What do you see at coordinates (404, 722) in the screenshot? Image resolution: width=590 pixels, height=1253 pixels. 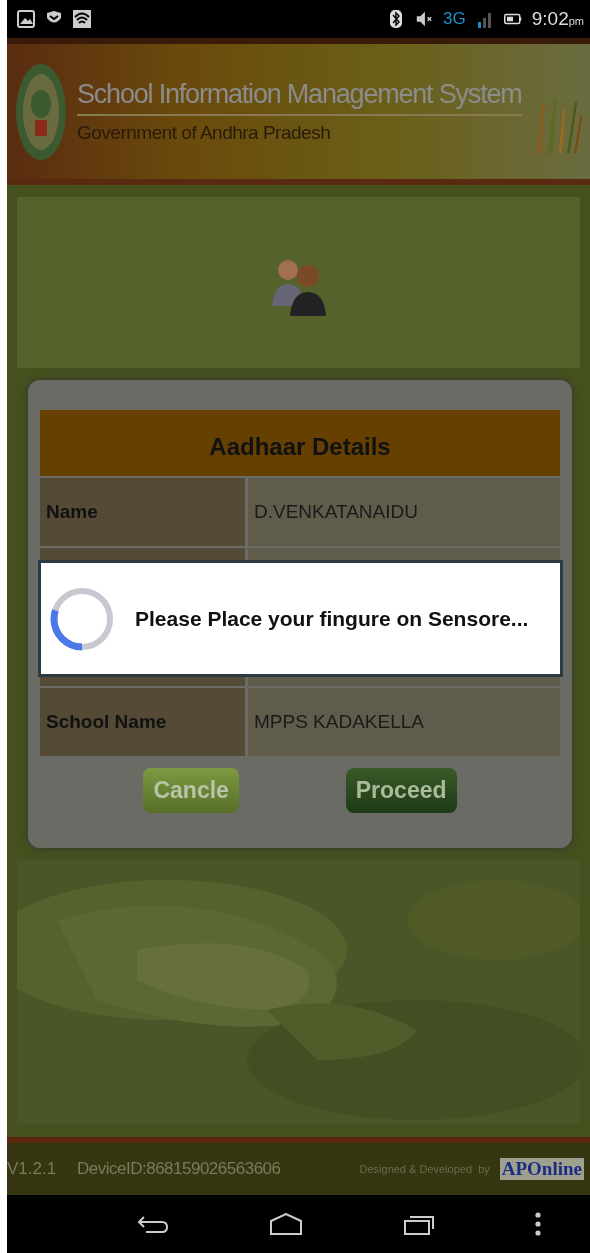 I see `value-cell: MPPS KADAKELLA` at bounding box center [404, 722].